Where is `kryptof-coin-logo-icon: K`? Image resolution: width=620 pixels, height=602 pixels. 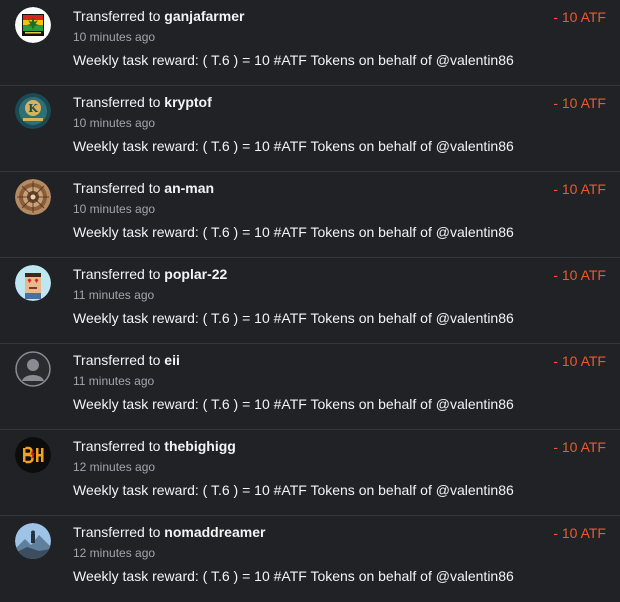
kryptof-coin-logo-icon: K is located at coordinates (33, 111).